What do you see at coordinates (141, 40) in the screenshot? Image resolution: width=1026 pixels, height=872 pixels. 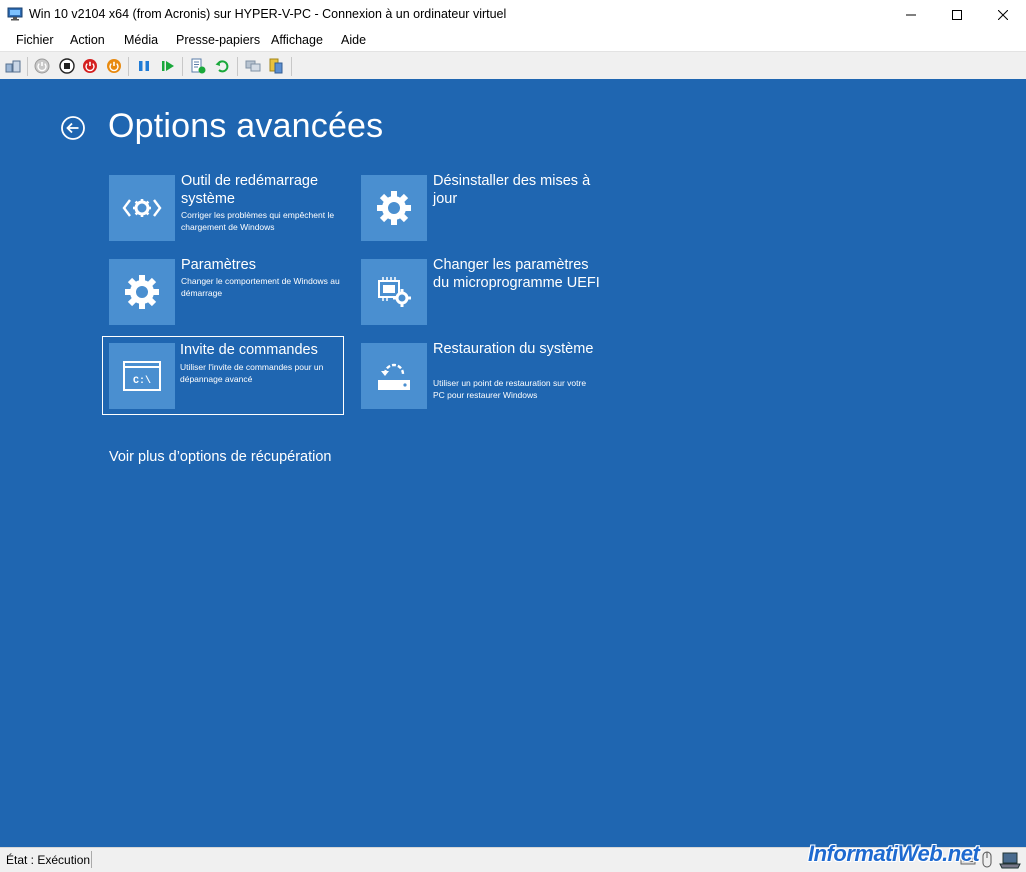 I see `menu-media: Média` at bounding box center [141, 40].